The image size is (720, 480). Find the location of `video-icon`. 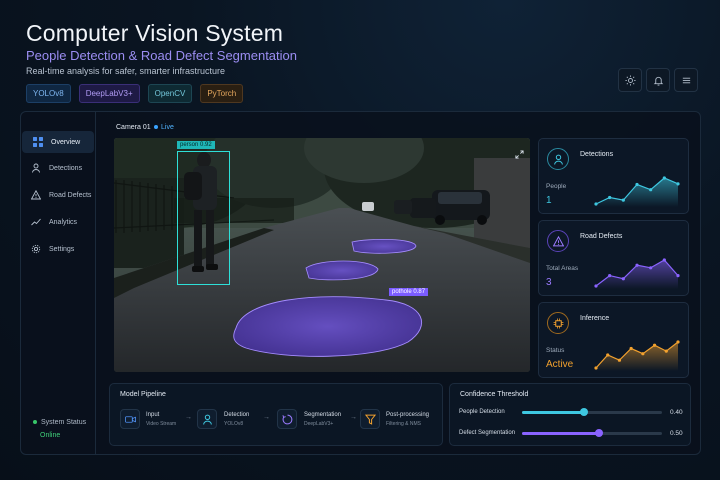

video-icon is located at coordinates (130, 419).